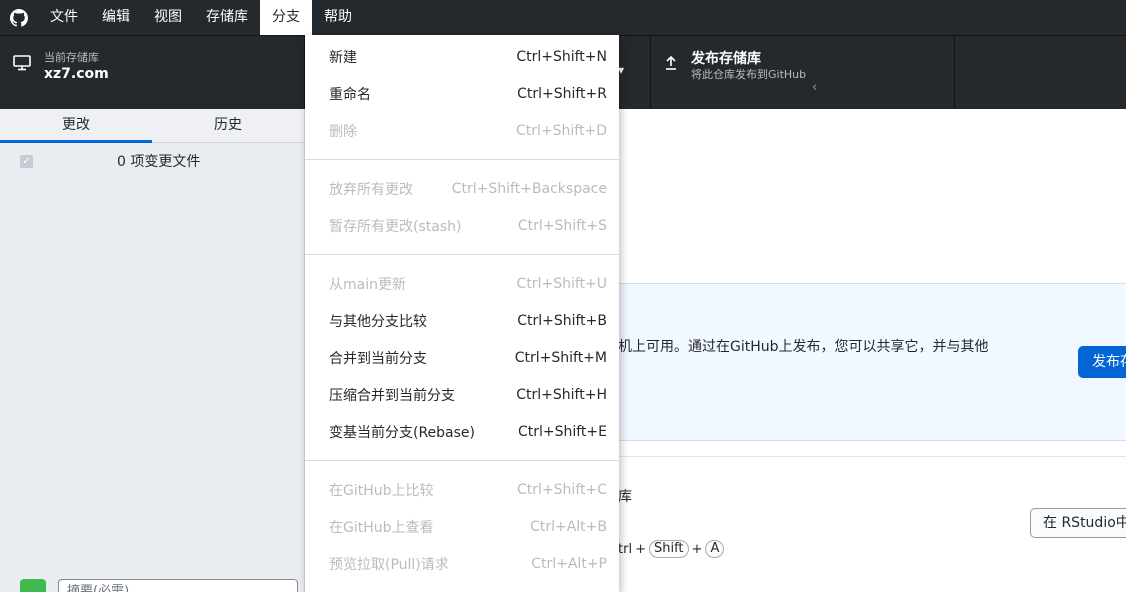 This screenshot has height=592, width=1126. I want to click on branch-menu-item: 在GitHub上查看 Ctrl+Alt+B, so click(462, 526).